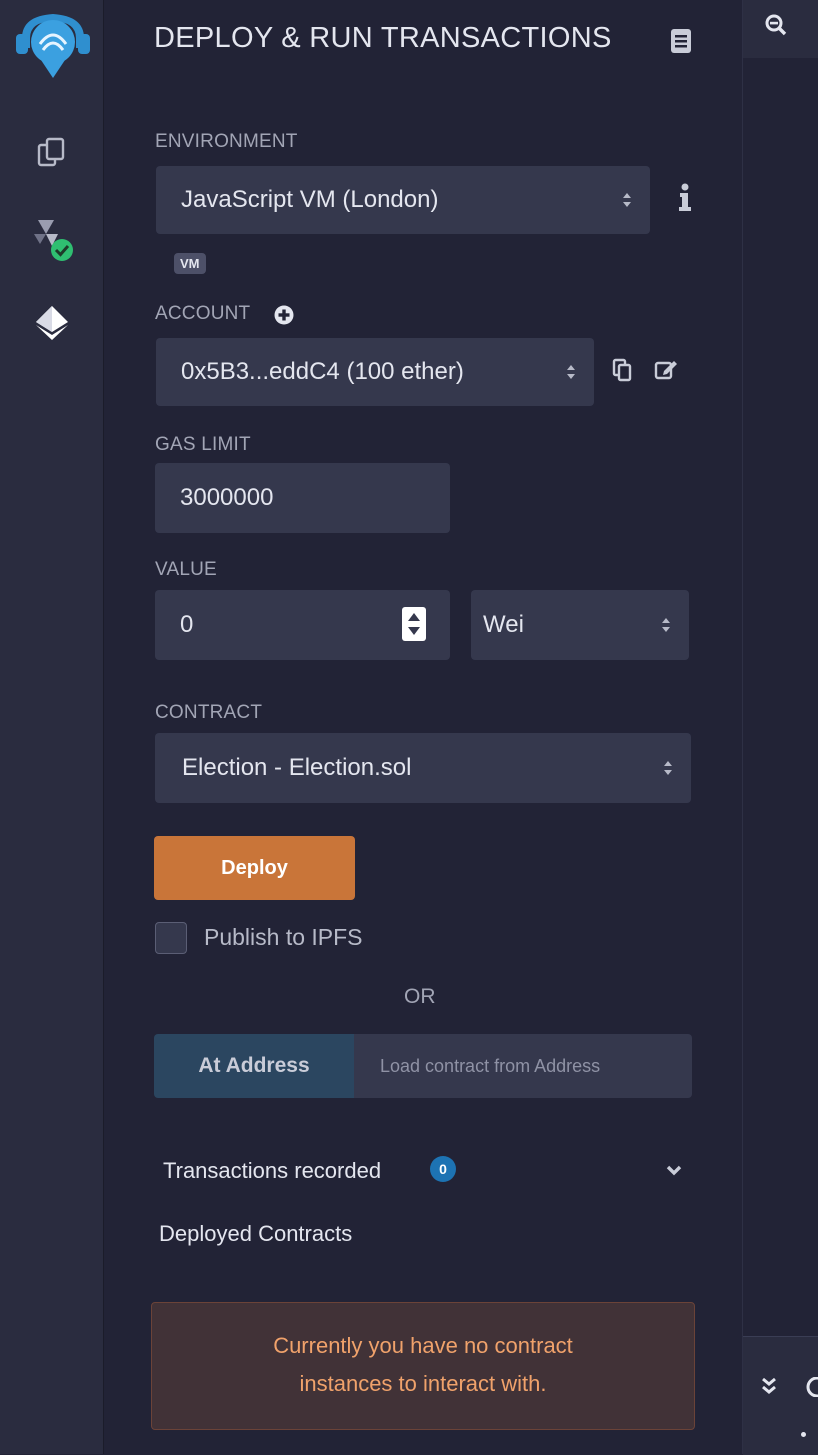 The width and height of the screenshot is (818, 1455). I want to click on status-dot-icon, so click(803, 1434).